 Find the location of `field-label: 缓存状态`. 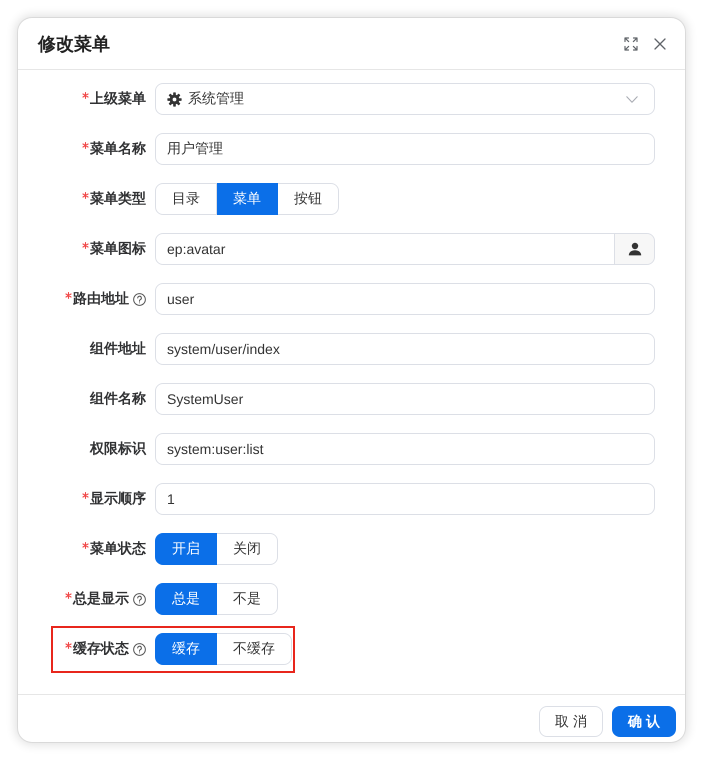

field-label: 缓存状态 is located at coordinates (101, 649).